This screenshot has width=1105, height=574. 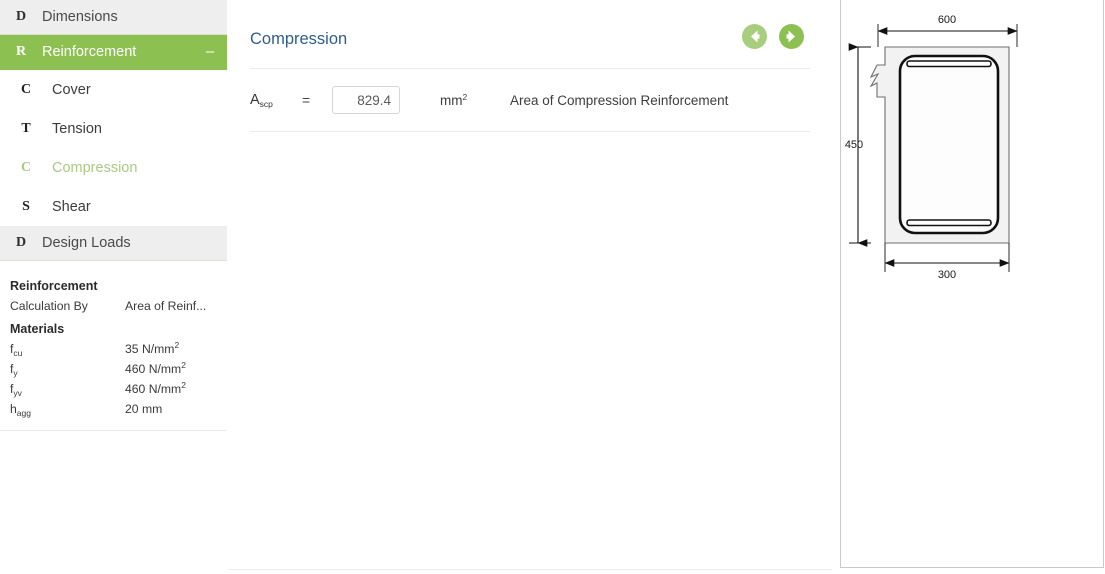 I want to click on page-title: Compression, so click(x=299, y=39).